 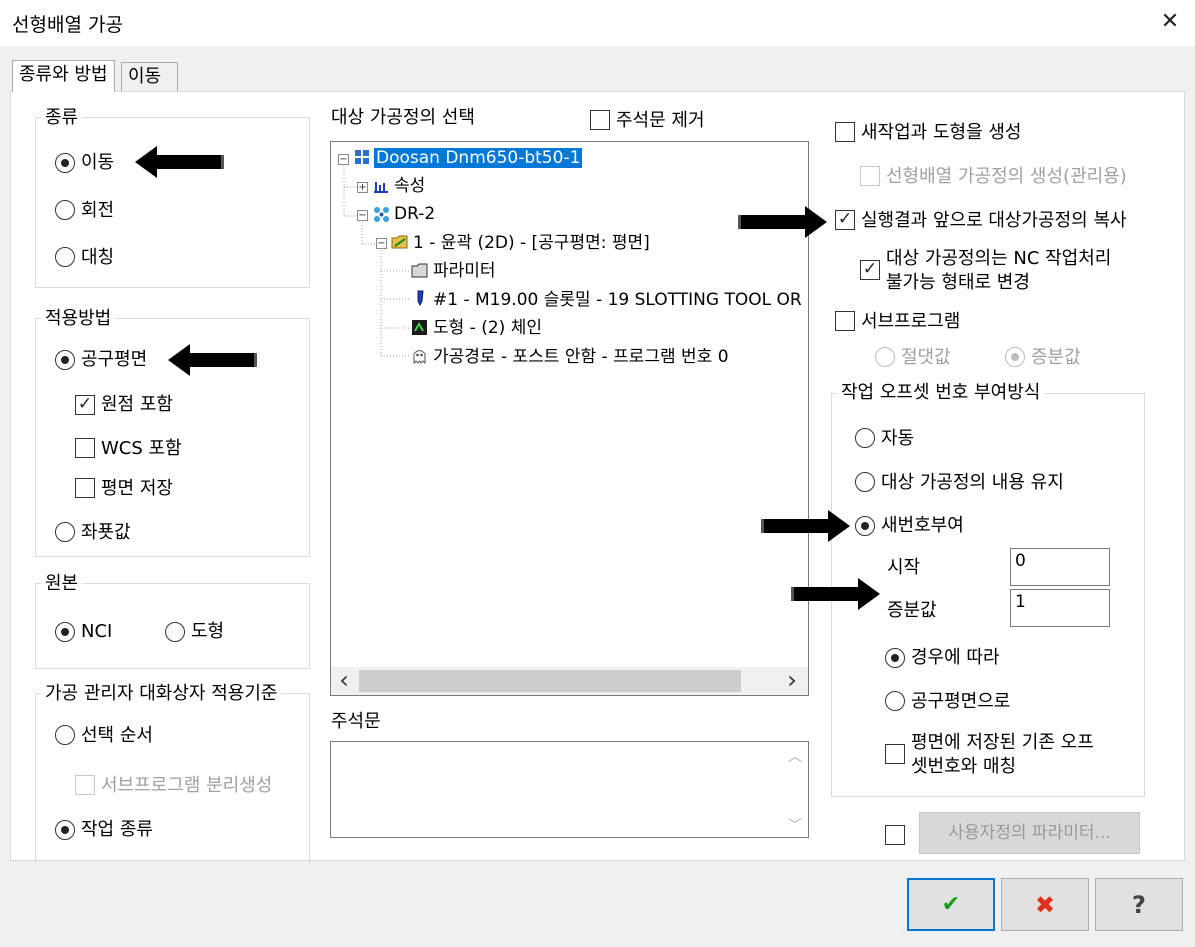 I want to click on tree-node-geometry: 도형 - (2) 체인, so click(x=487, y=328).